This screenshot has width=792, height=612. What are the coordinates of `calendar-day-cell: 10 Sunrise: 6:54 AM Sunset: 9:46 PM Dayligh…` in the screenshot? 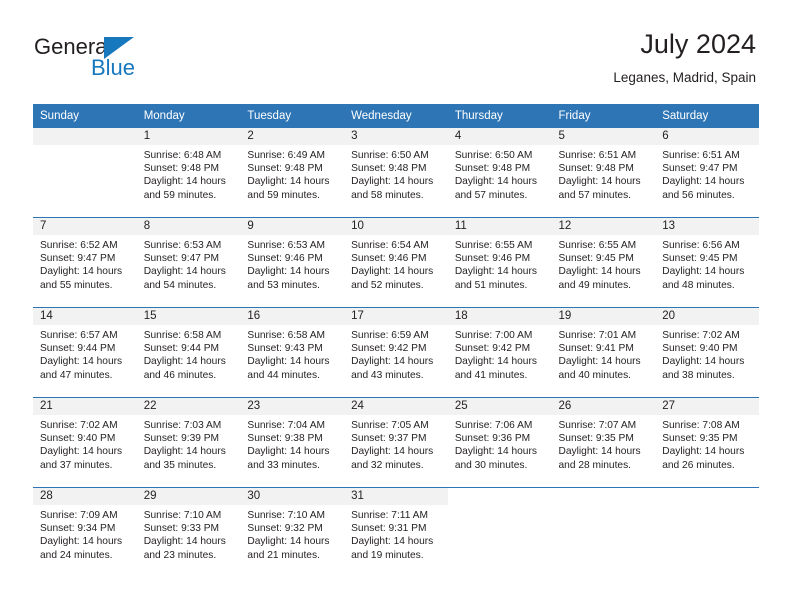 It's located at (396, 262).